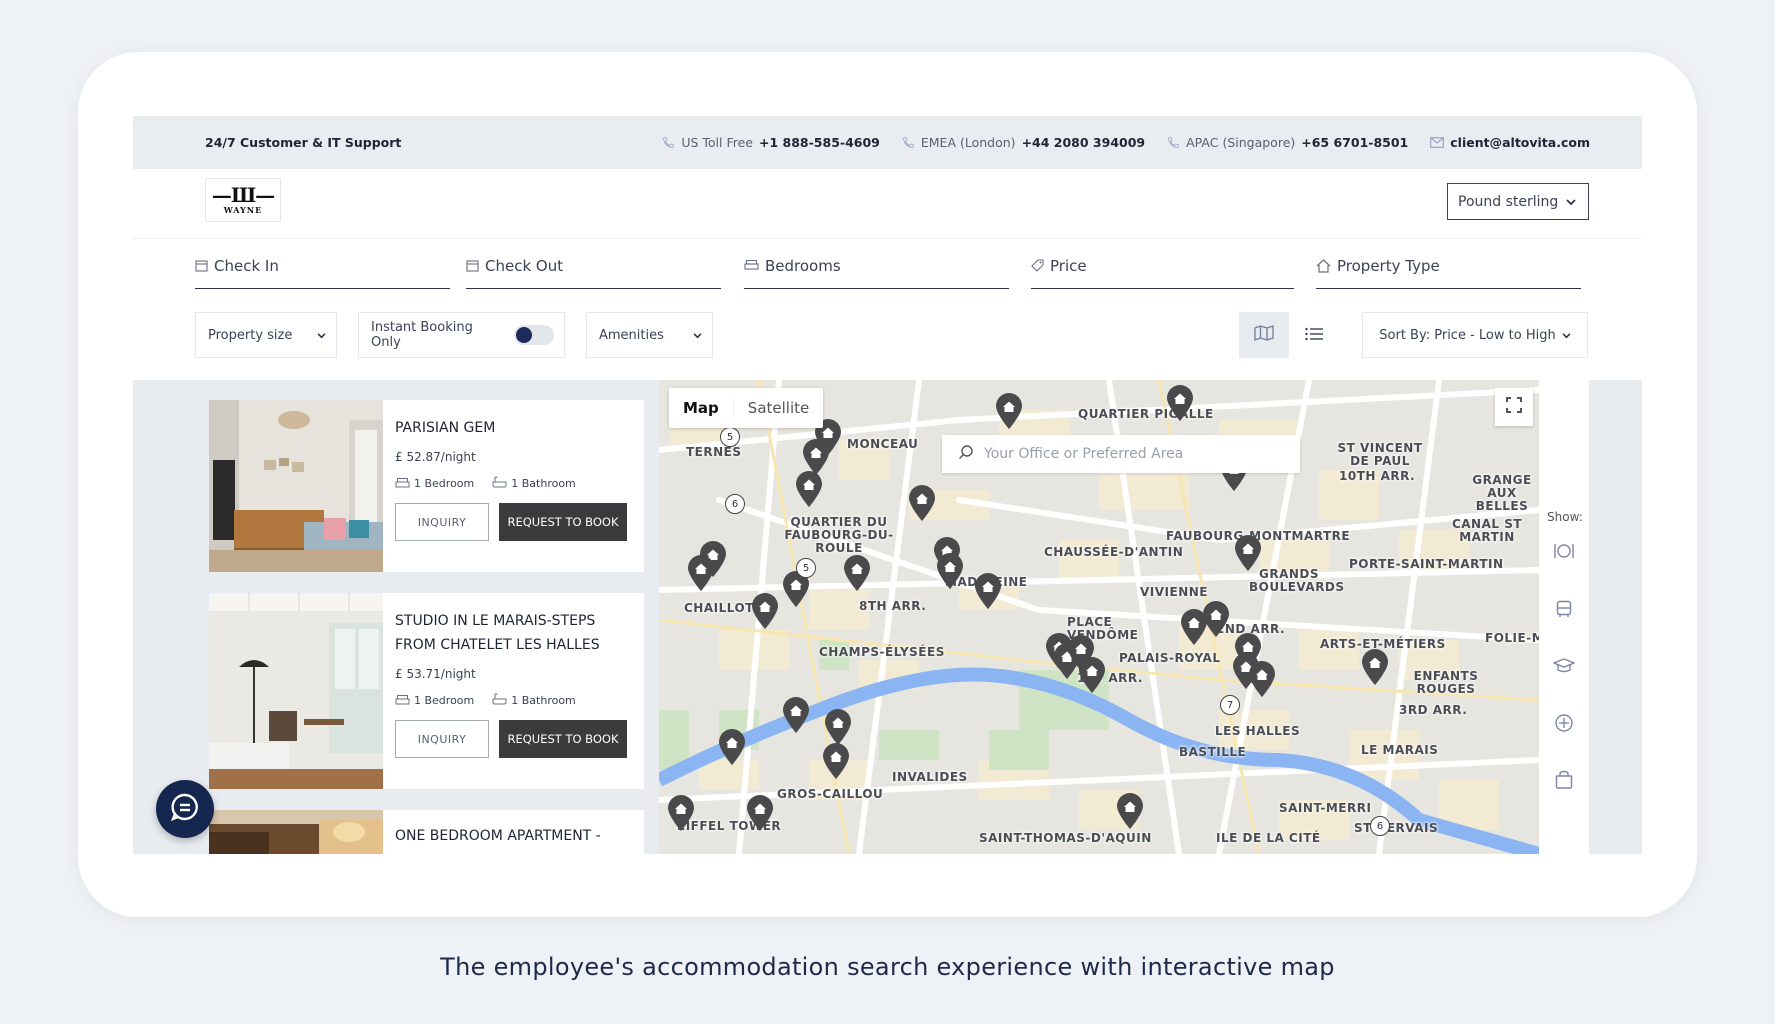  What do you see at coordinates (777, 408) in the screenshot?
I see `map-type-satellite: Satellite` at bounding box center [777, 408].